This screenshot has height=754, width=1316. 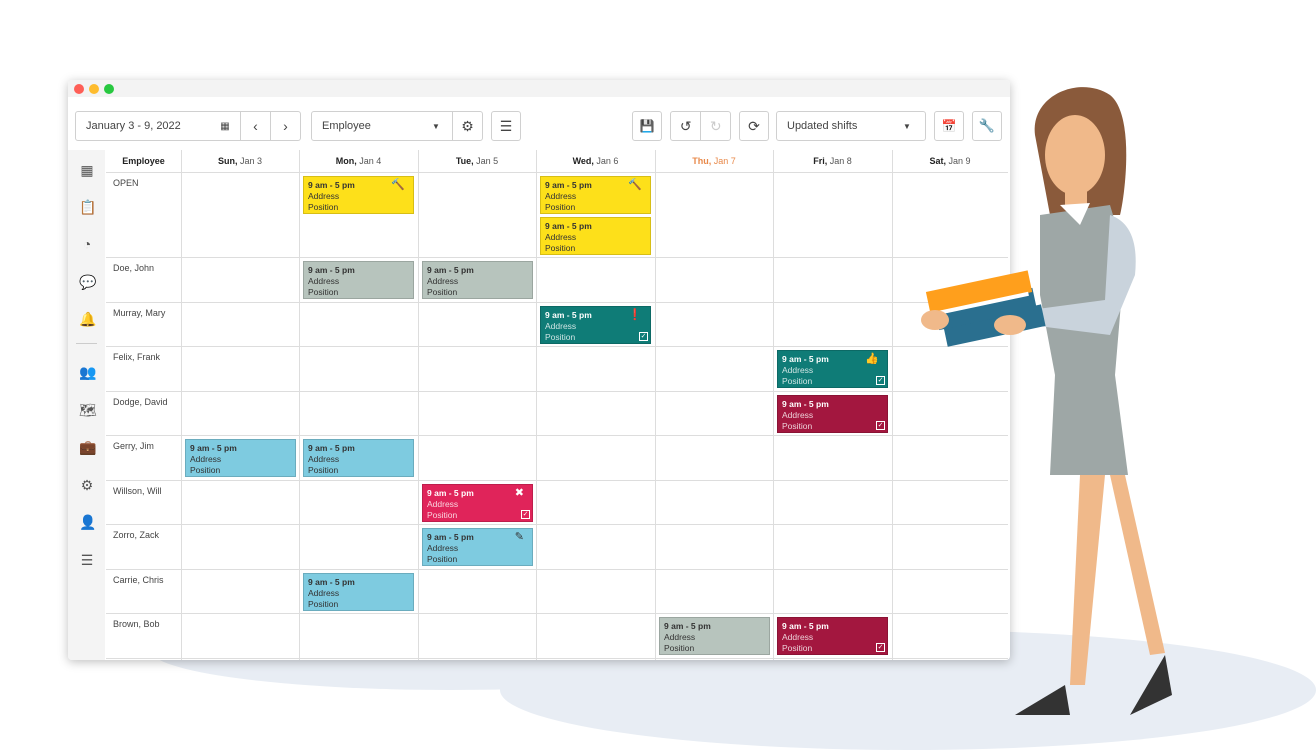 I want to click on group-by-select: Employee ▼ ⚙, so click(x=397, y=126).